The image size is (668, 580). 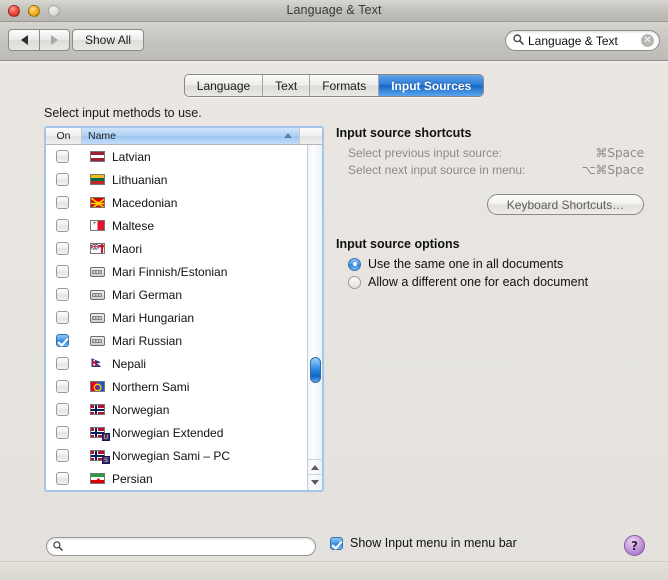 I want to click on table-row: Nepali, so click(x=176, y=363).